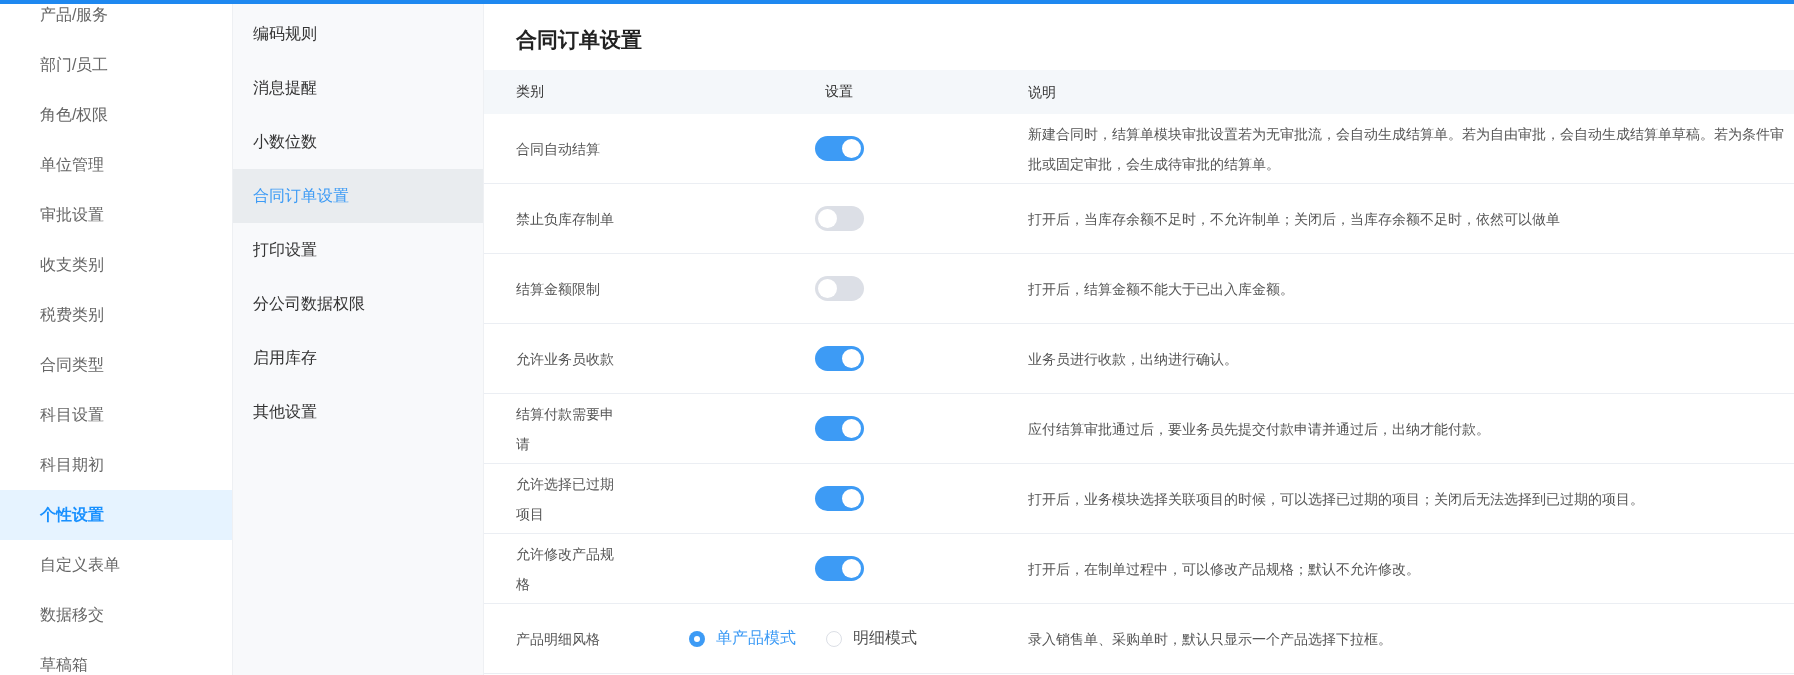  I want to click on submenu-item: 编码规则, so click(358, 34).